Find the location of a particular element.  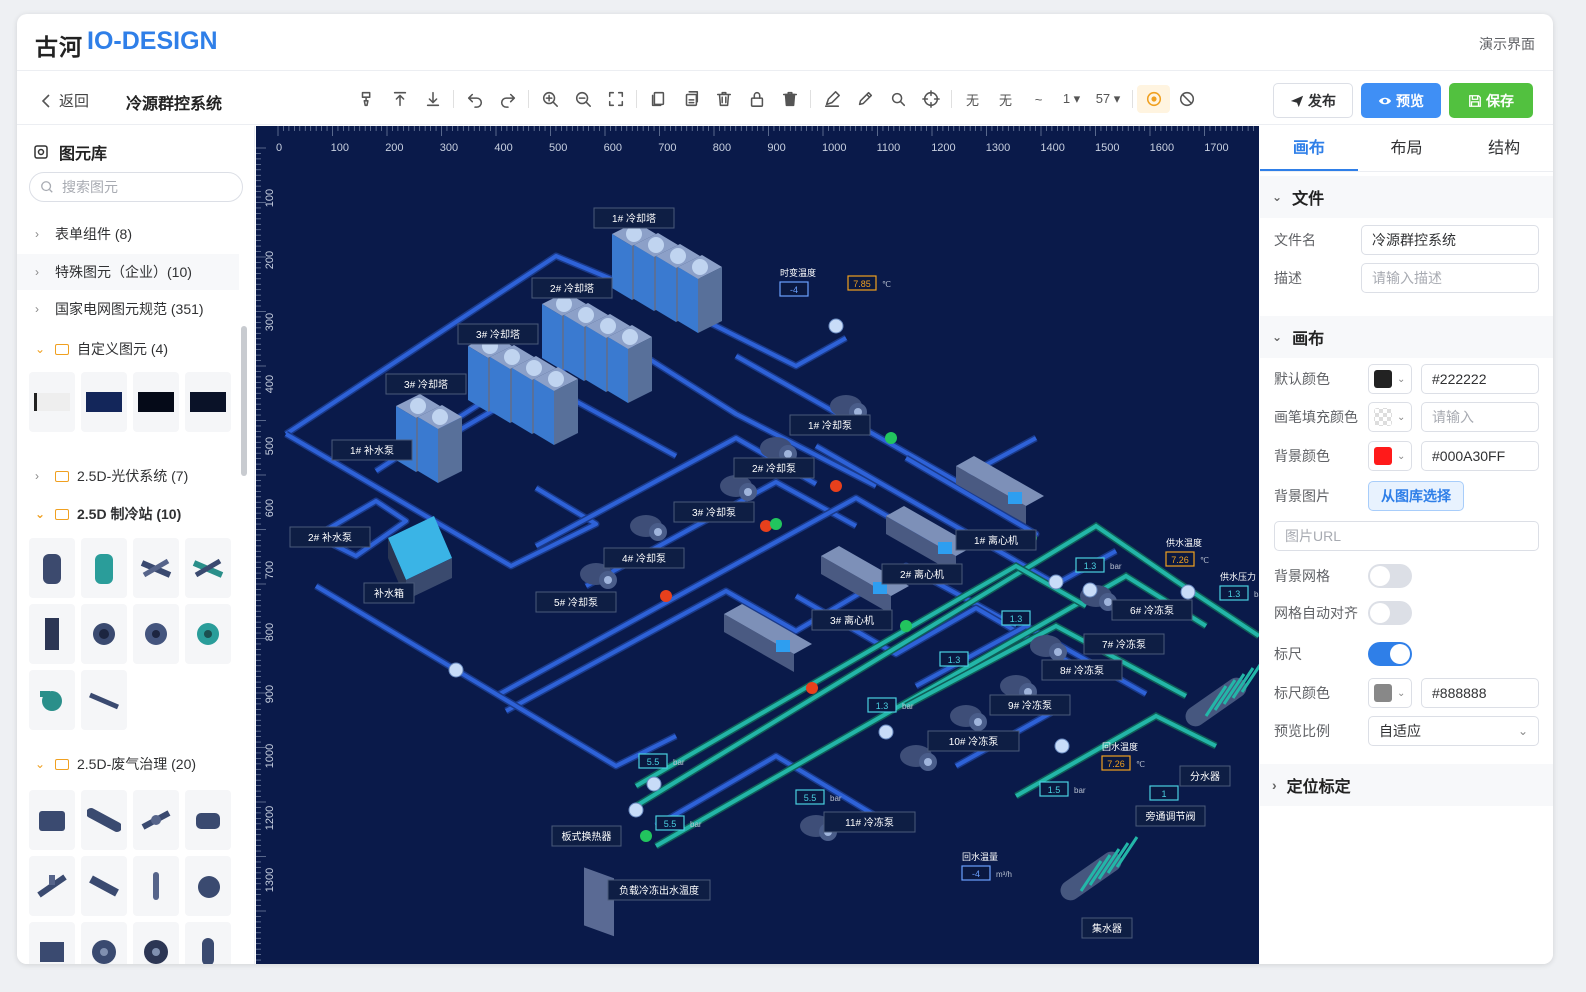

element-column is located at coordinates (156, 886).